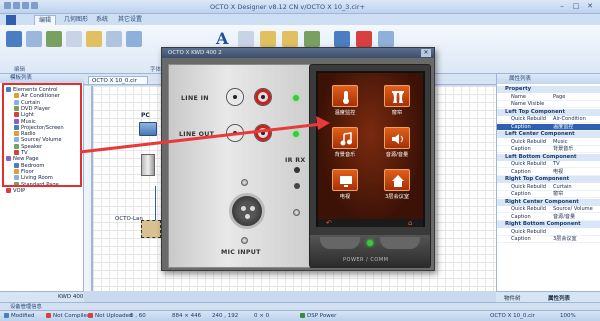 This screenshot has height=321, width=600. I want to click on property-row: Name Visible, so click(548, 104).